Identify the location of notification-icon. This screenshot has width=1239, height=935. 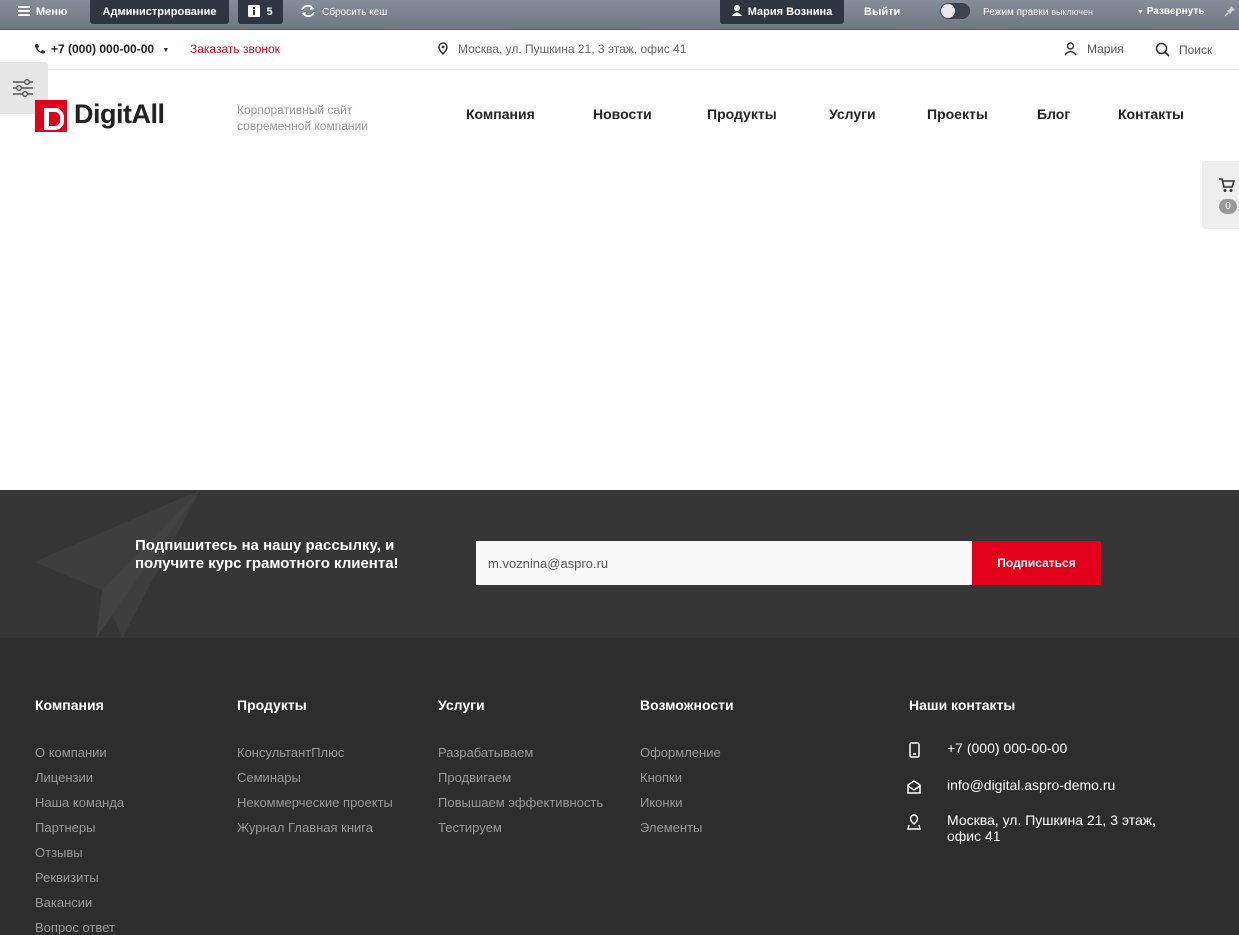
(254, 11).